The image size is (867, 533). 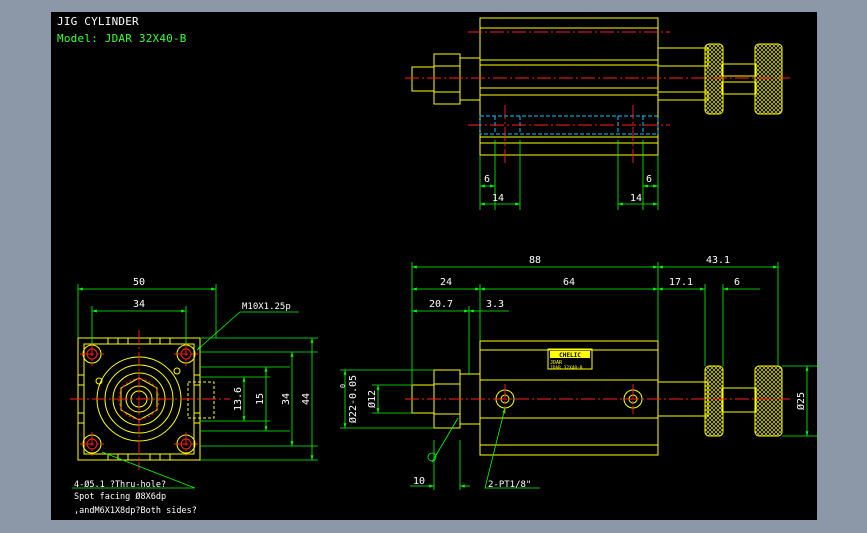 What do you see at coordinates (801, 401) in the screenshot?
I see `dim-knob-dia: Ø25` at bounding box center [801, 401].